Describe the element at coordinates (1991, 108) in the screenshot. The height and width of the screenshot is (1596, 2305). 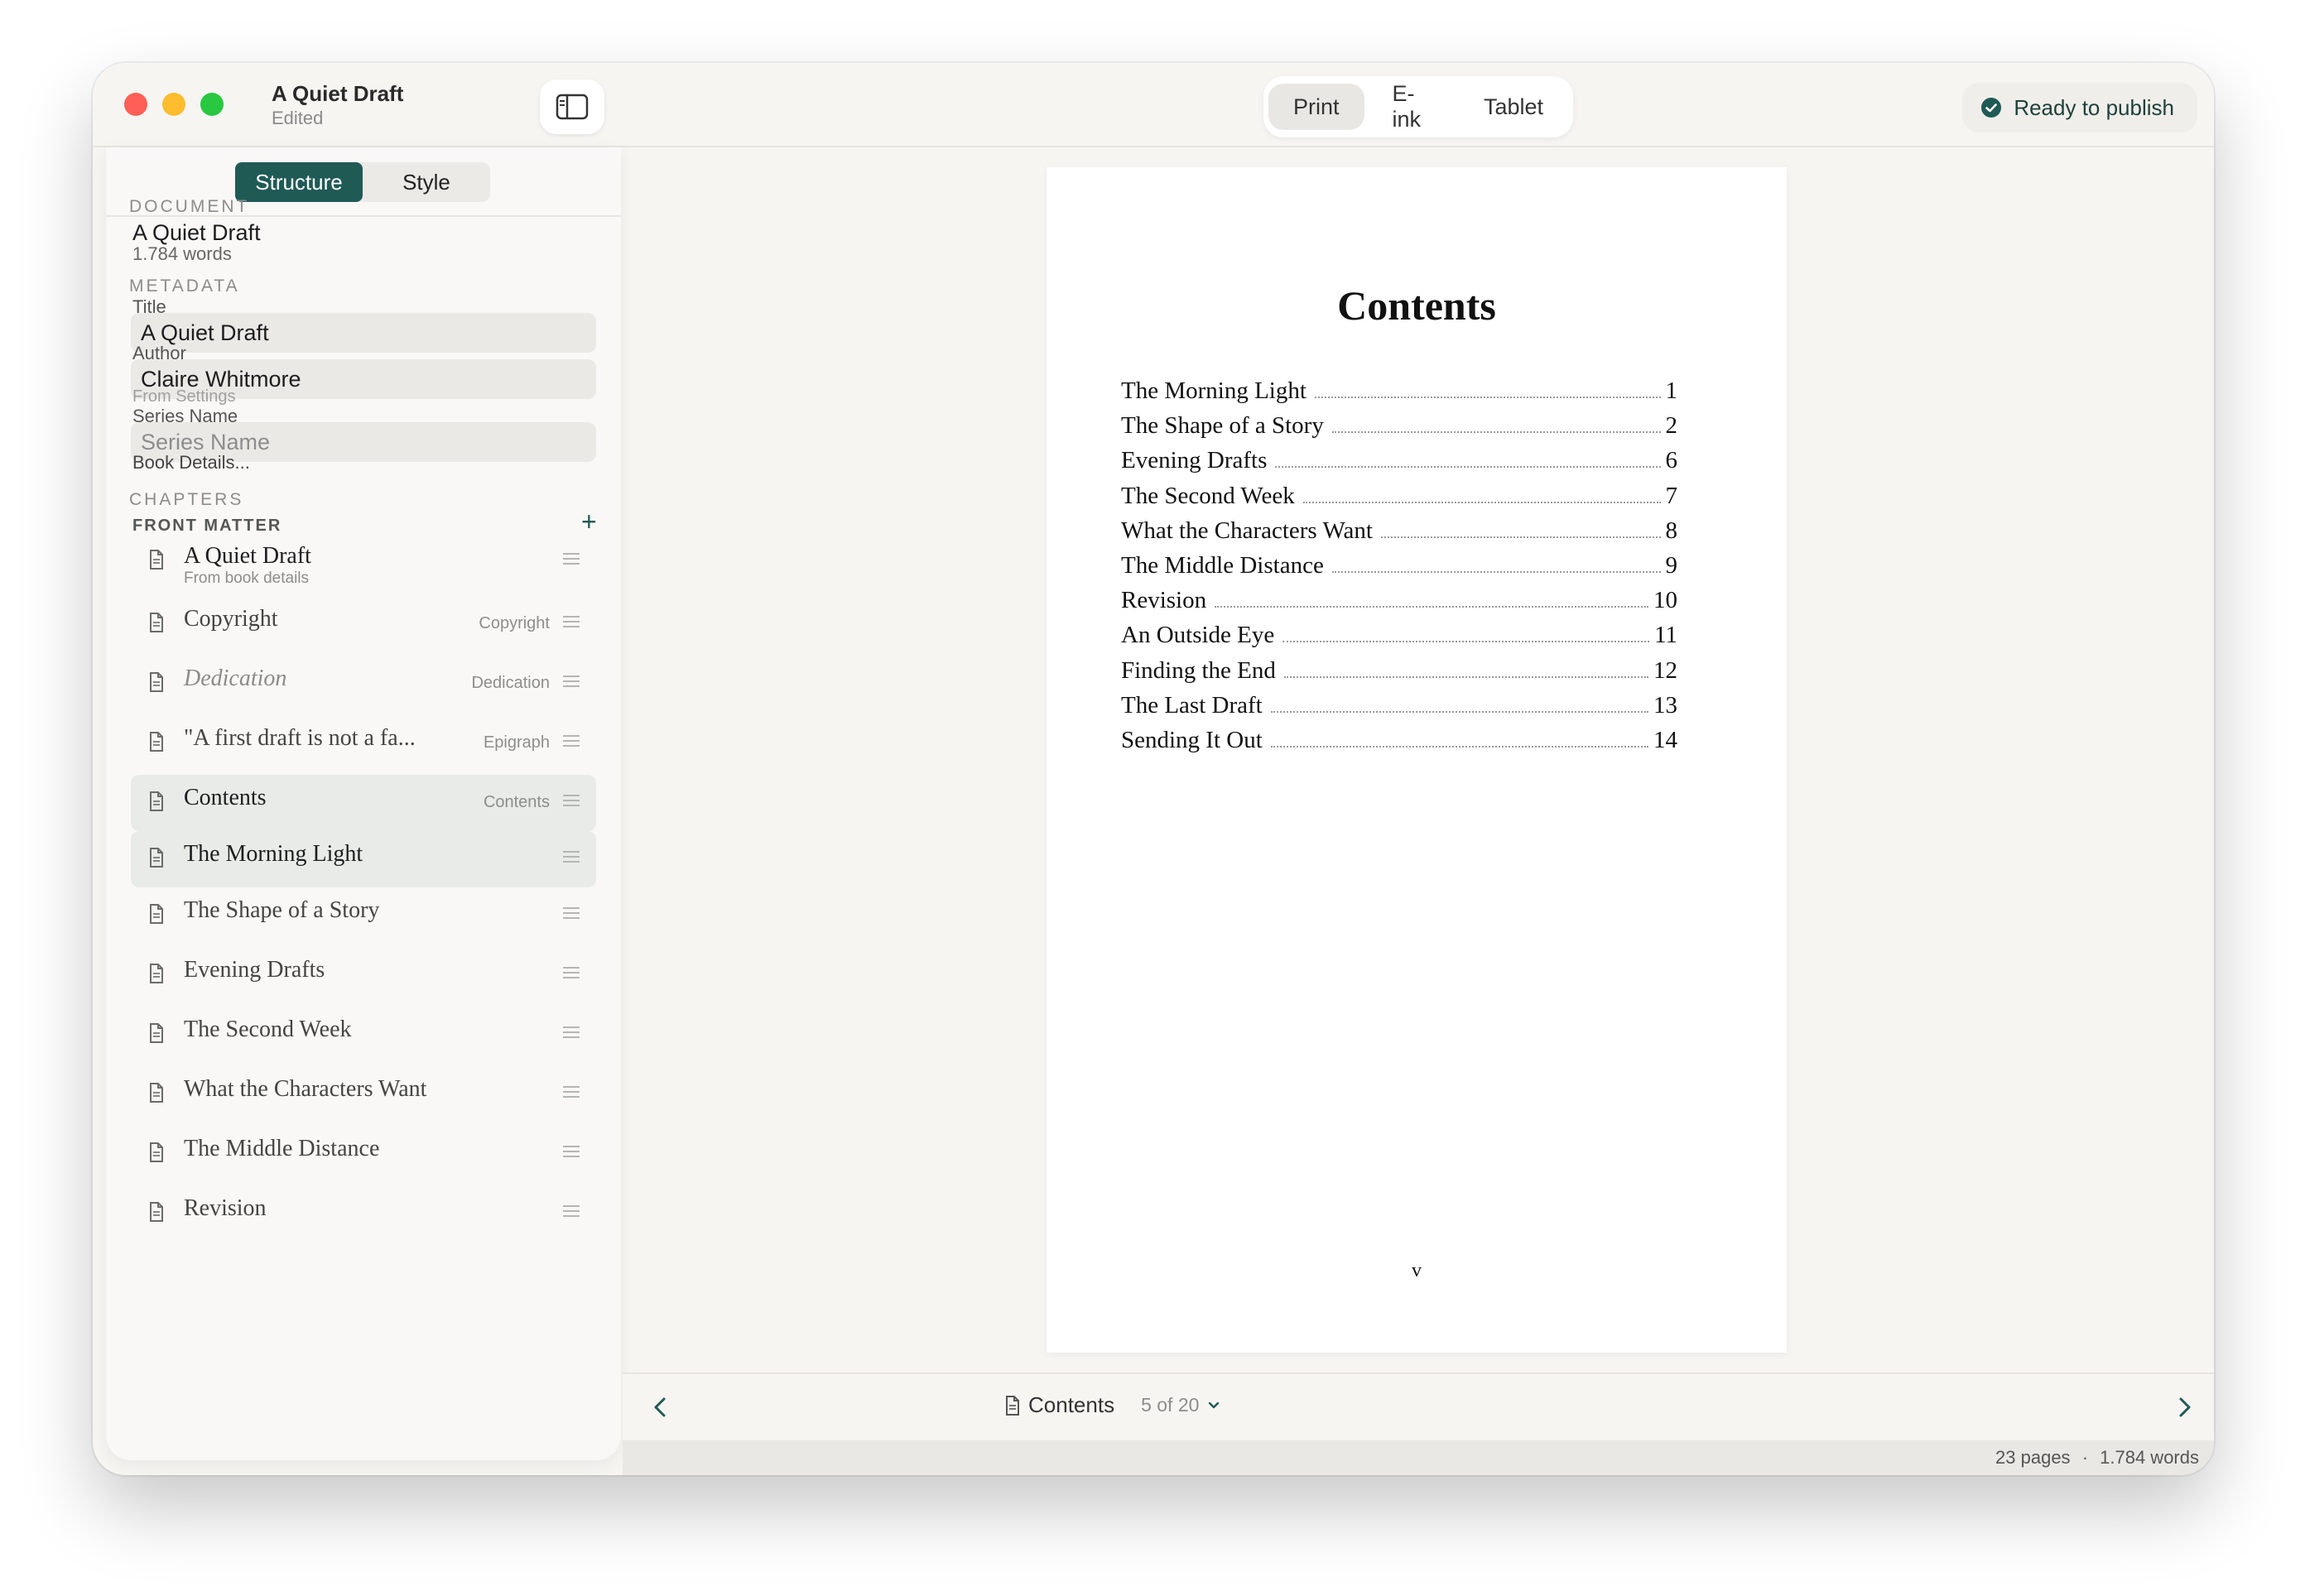
I see `check-circle-icon` at that location.